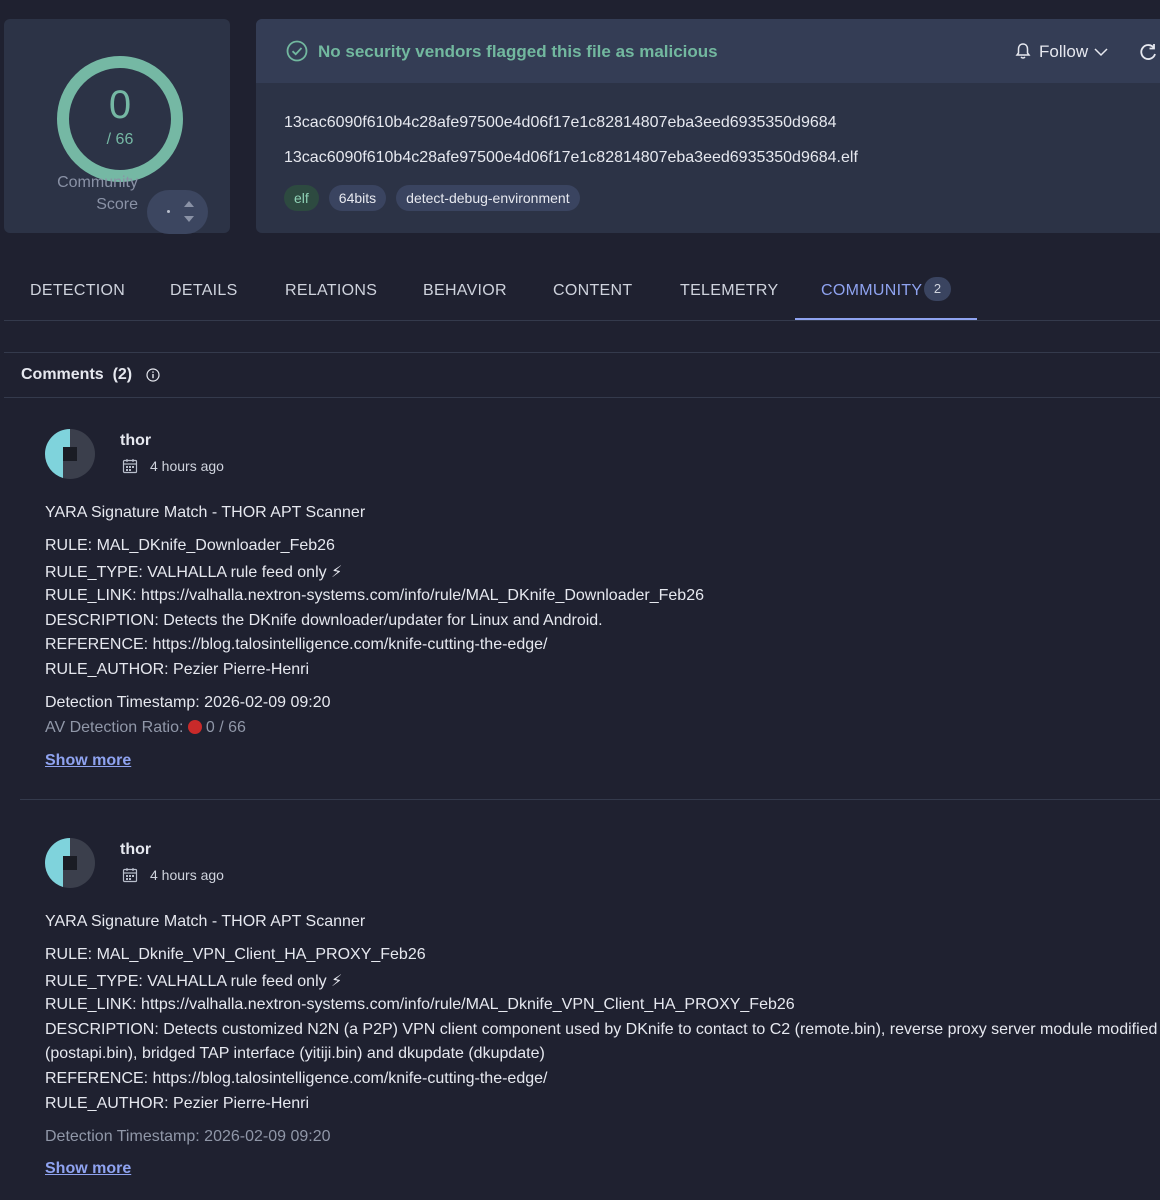  I want to click on chevron-down-icon, so click(1101, 52).